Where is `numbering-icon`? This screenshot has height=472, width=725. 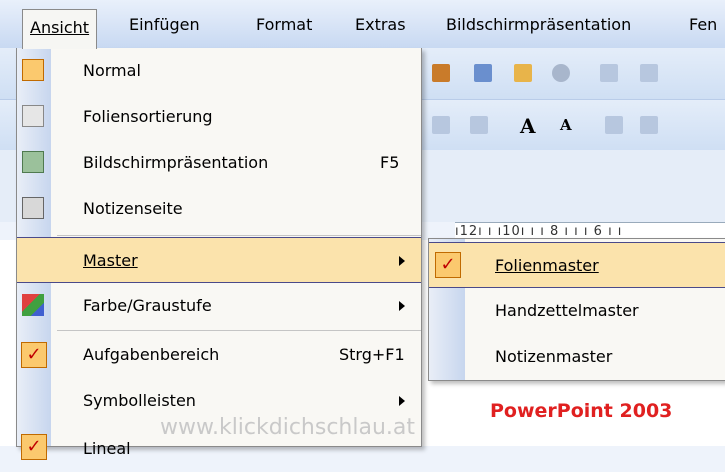 numbering-icon is located at coordinates (441, 125).